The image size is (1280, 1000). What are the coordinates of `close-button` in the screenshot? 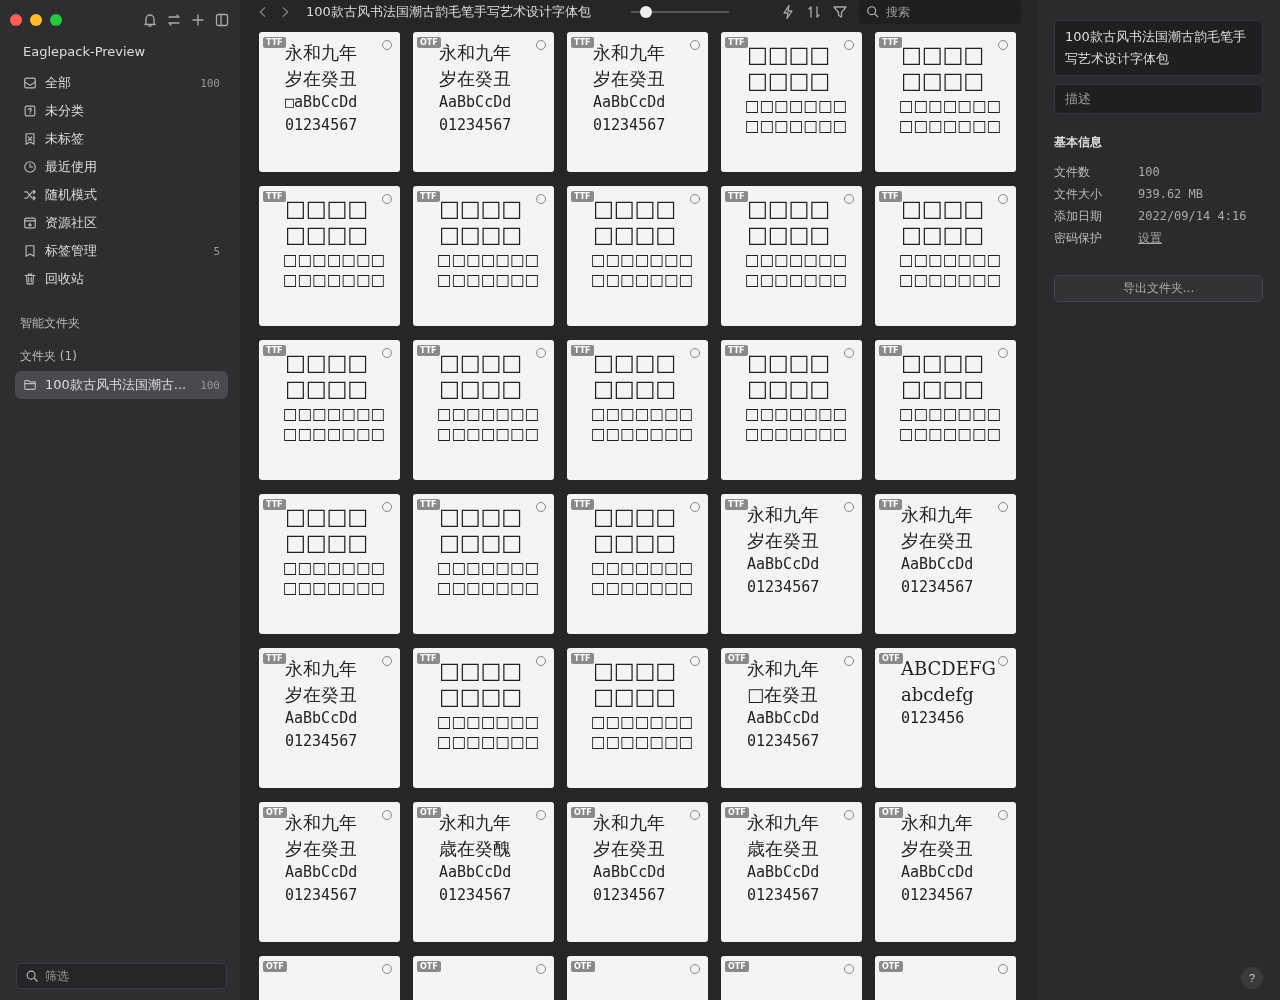 It's located at (16, 20).